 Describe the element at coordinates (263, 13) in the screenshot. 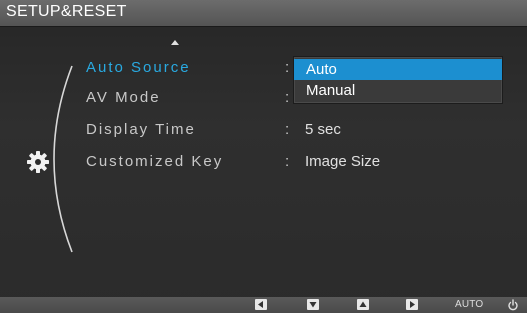

I see `title-bar: SETUP&RESET` at that location.